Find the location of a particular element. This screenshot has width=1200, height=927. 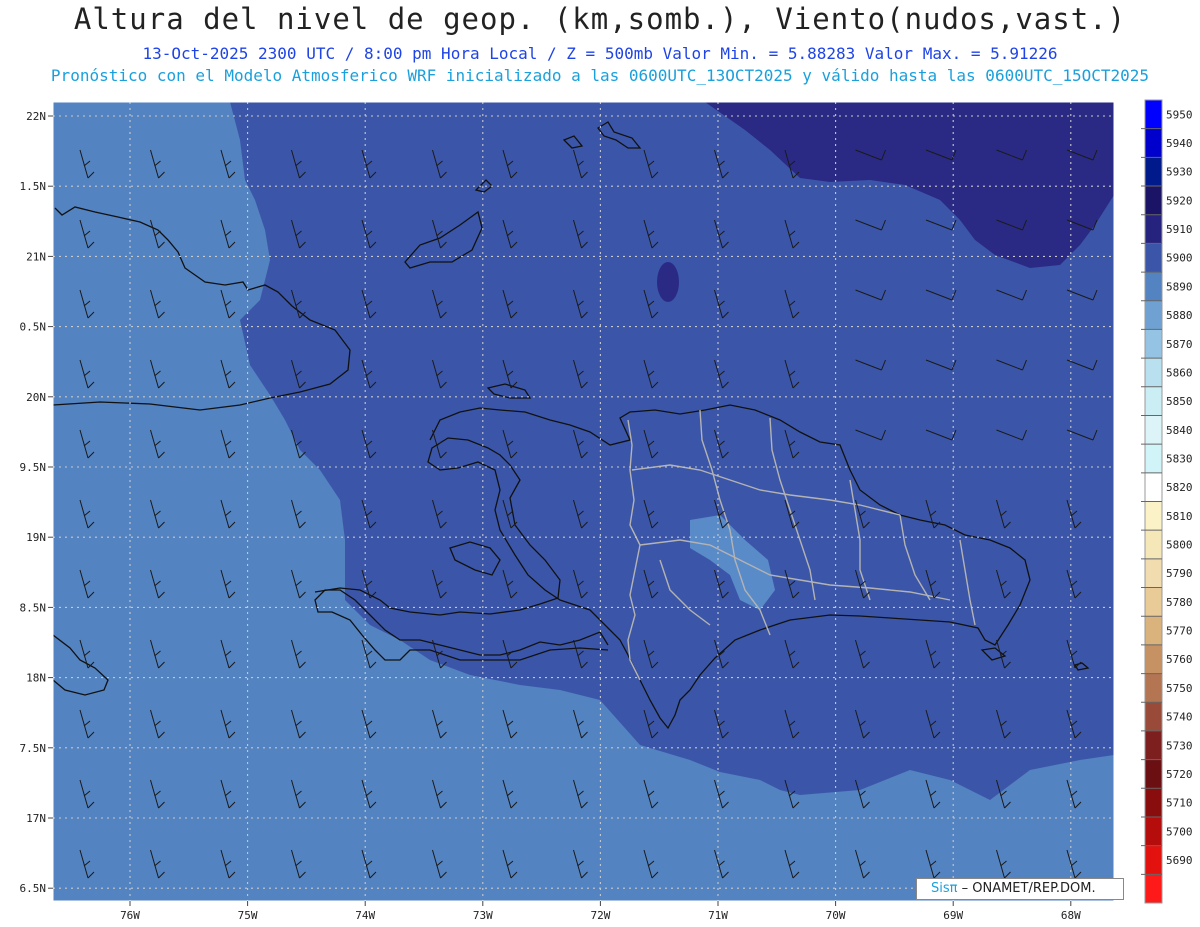

lon-label: 76W is located at coordinates (130, 915).